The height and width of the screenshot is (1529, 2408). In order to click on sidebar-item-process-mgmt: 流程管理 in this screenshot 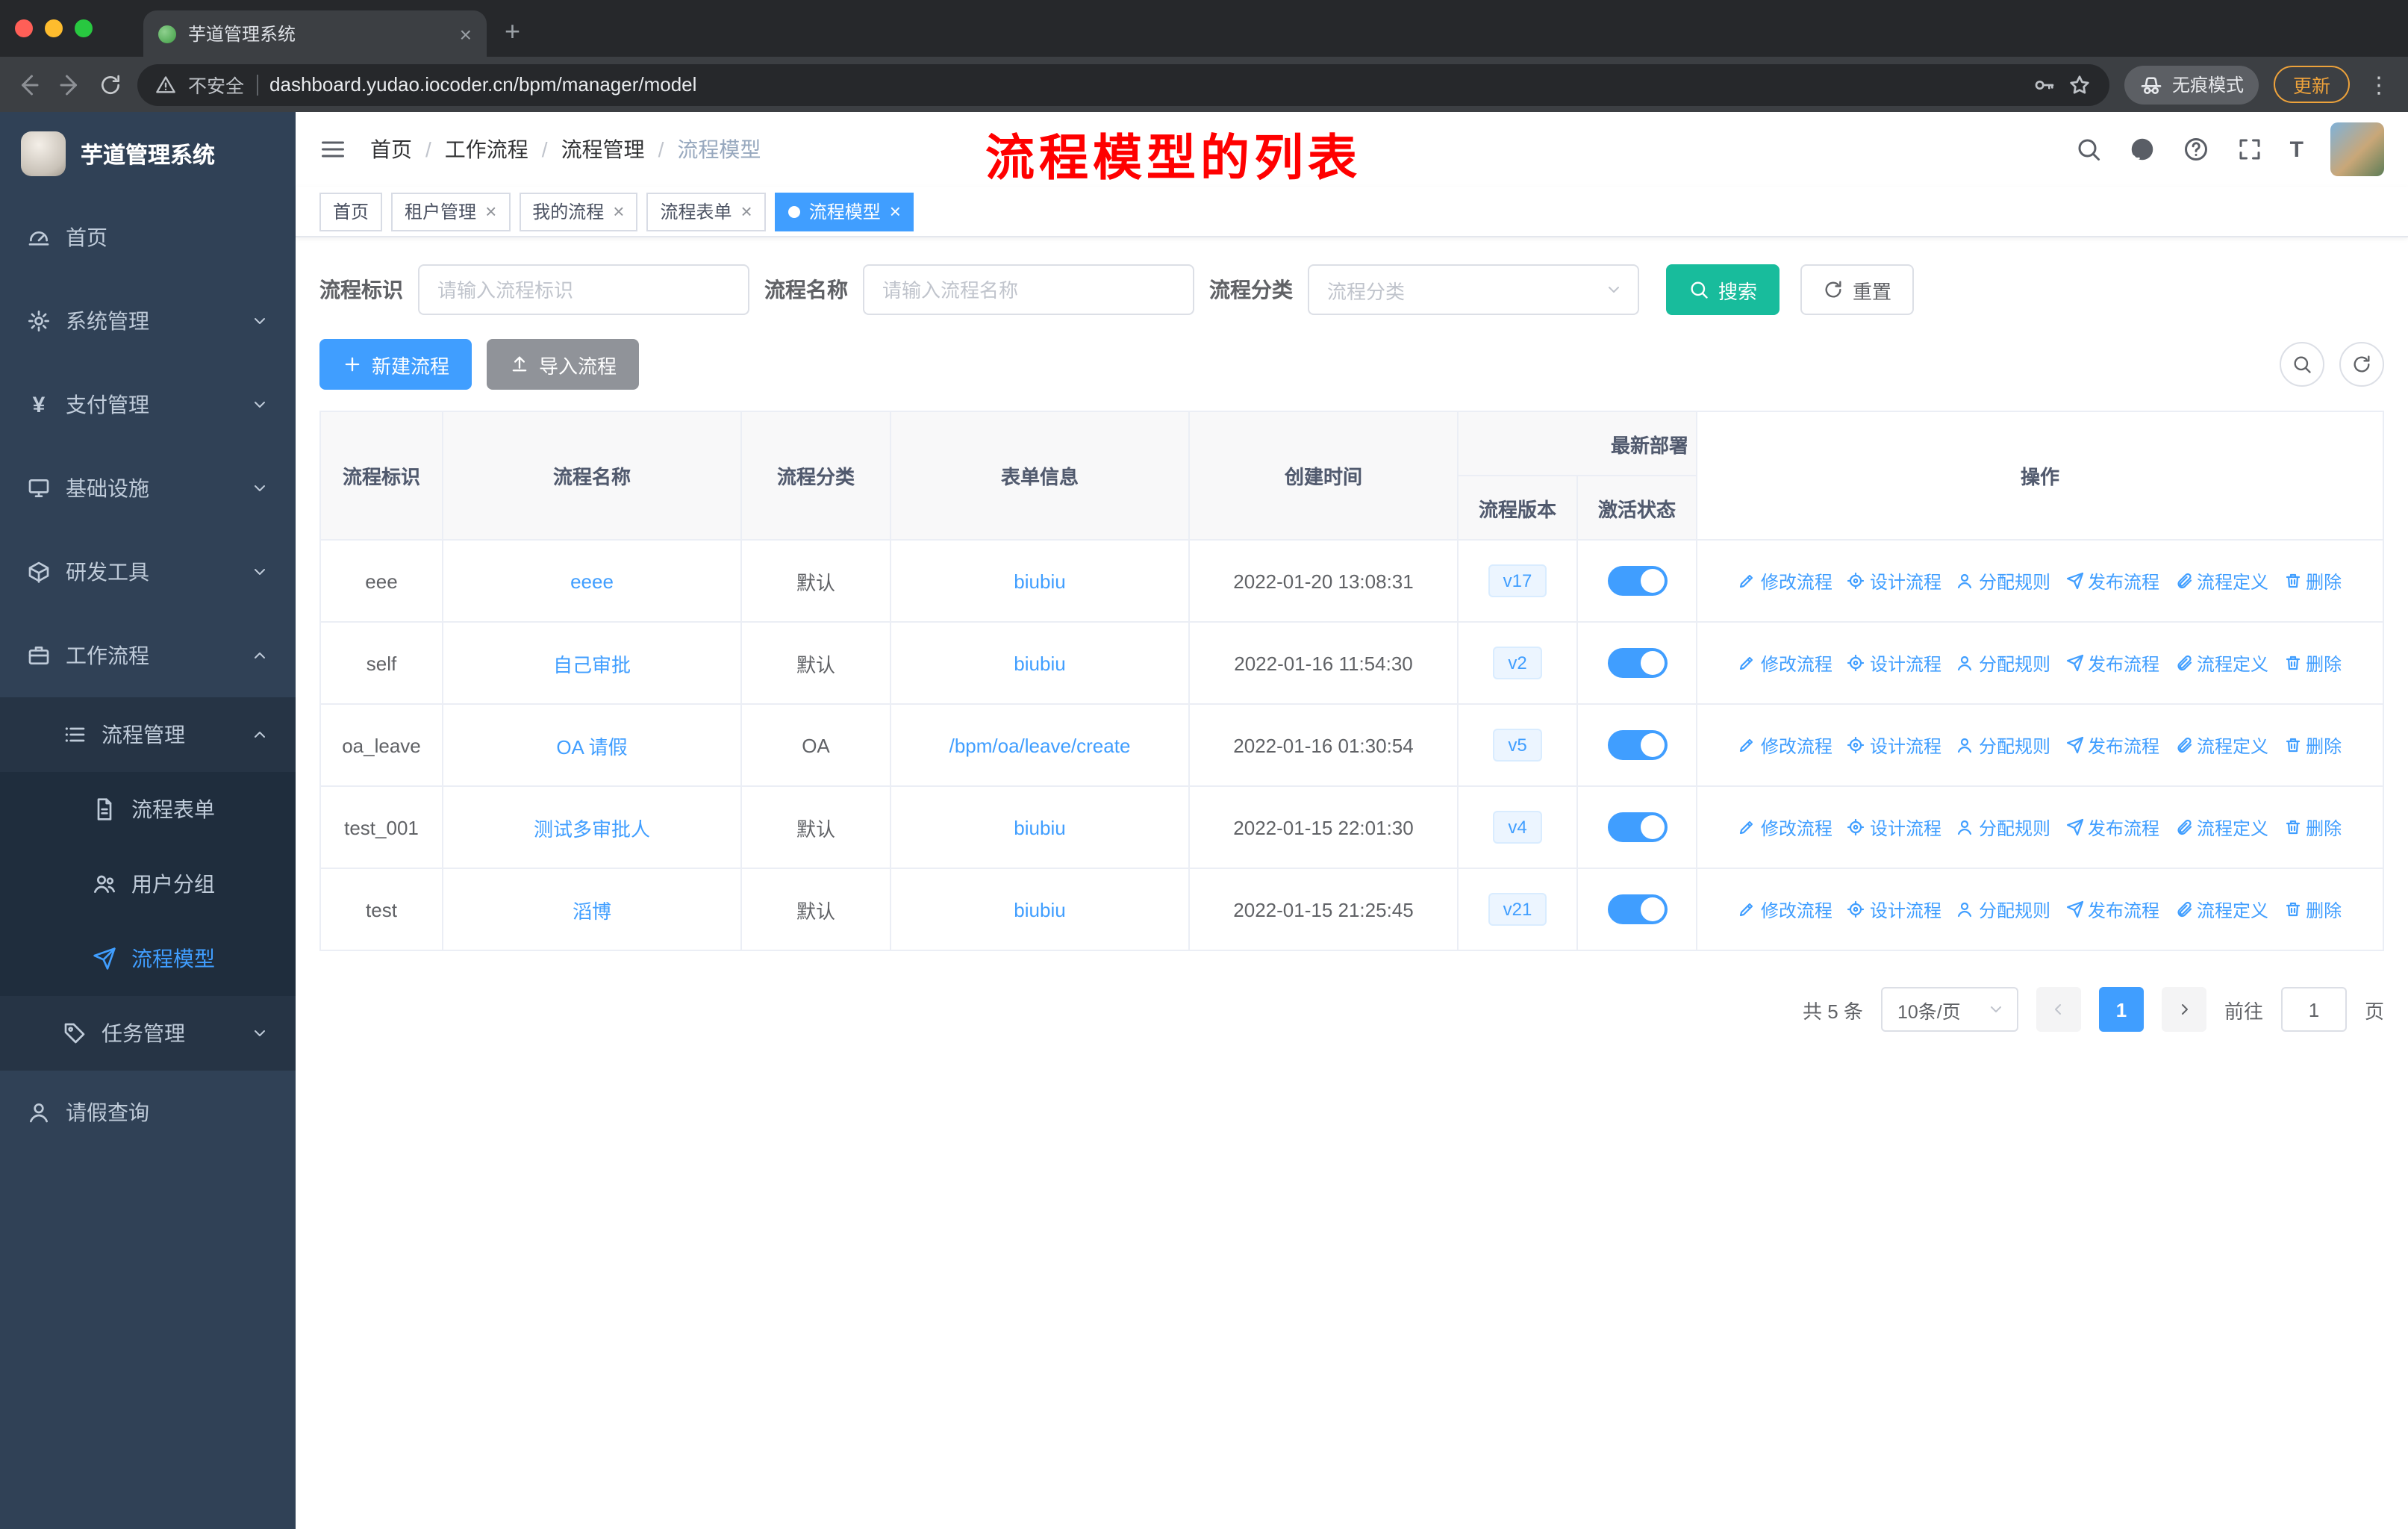, I will do `click(148, 734)`.